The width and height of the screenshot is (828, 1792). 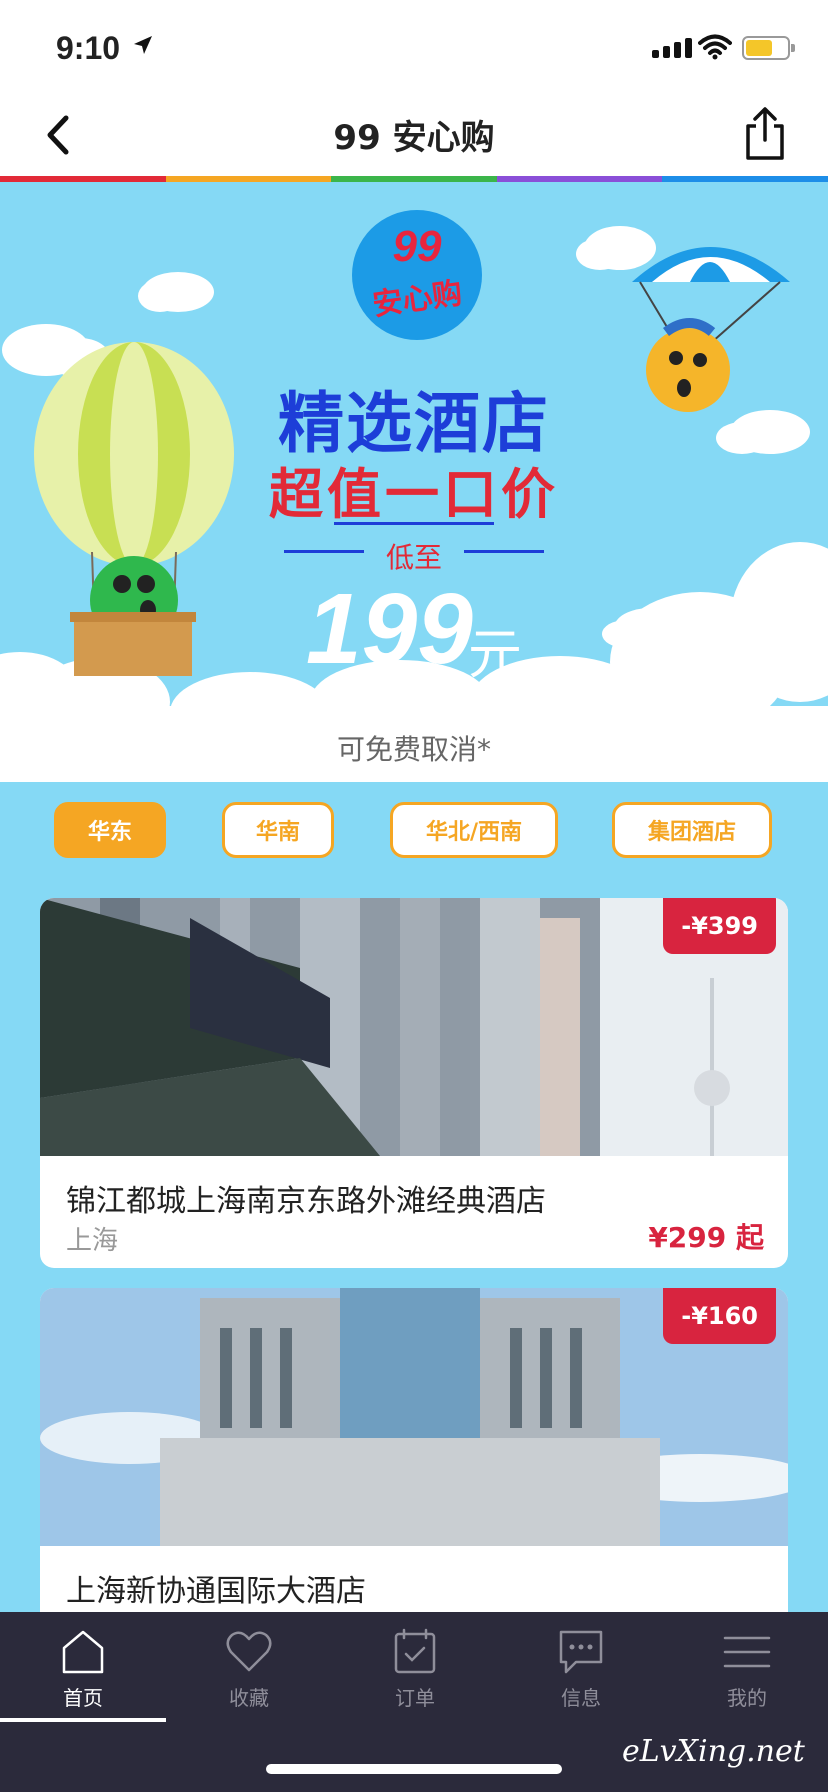 What do you see at coordinates (768, 48) in the screenshot?
I see `battery-icon` at bounding box center [768, 48].